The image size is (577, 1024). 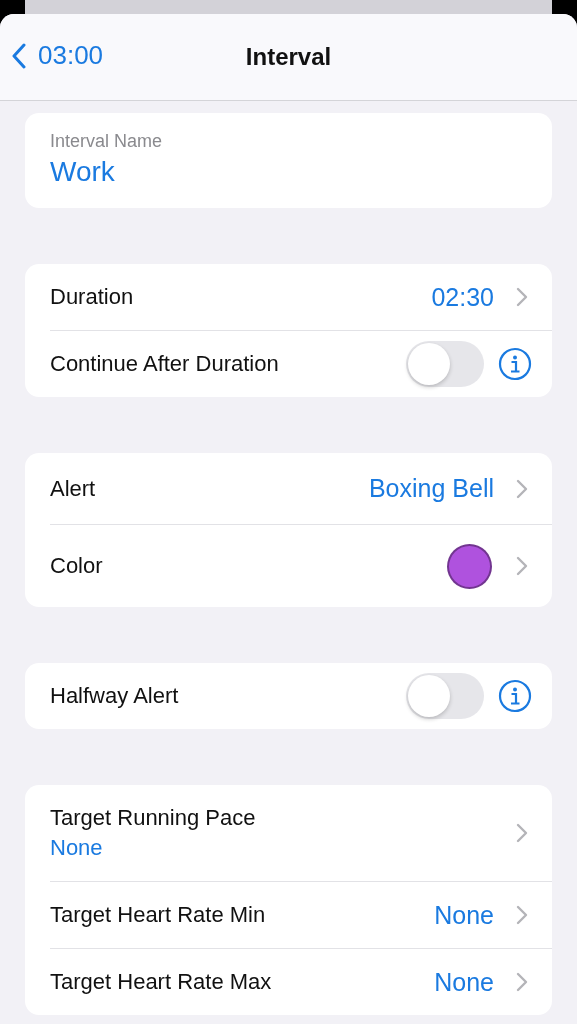 I want to click on row-label: Color, so click(x=76, y=566).